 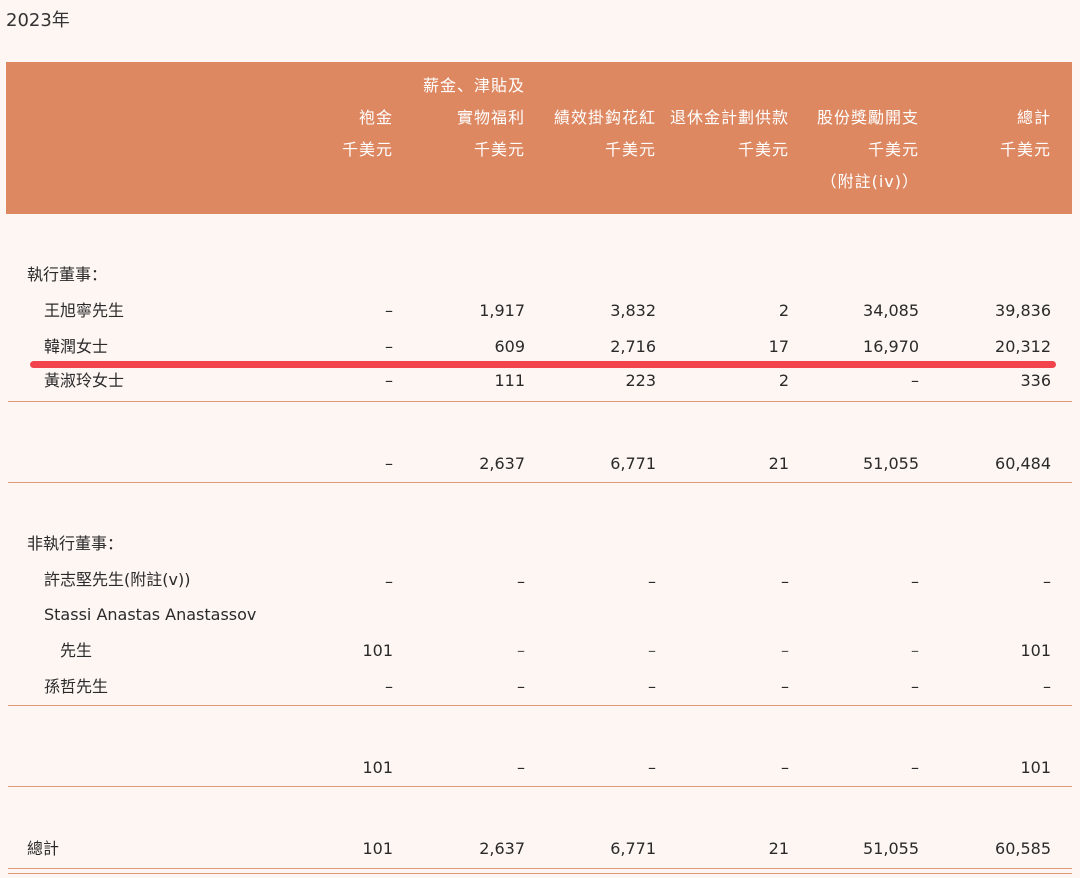 What do you see at coordinates (543, 364) in the screenshot?
I see `highlight-underline` at bounding box center [543, 364].